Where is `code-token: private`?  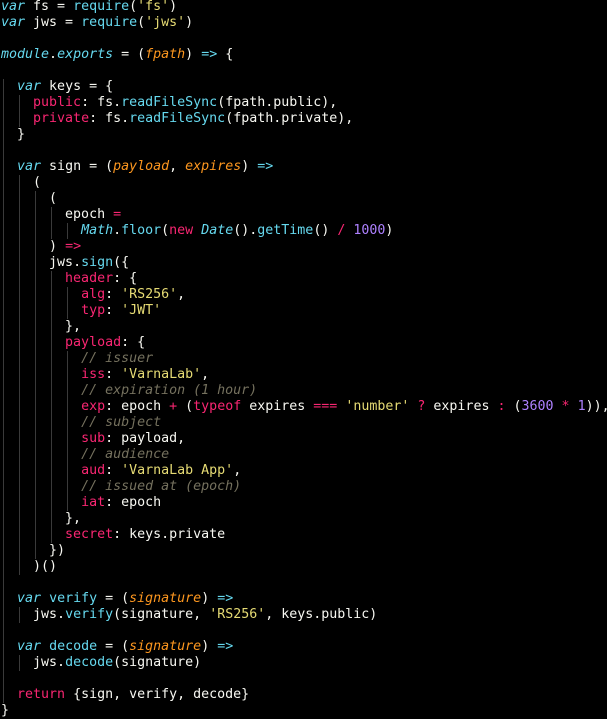 code-token: private is located at coordinates (61, 118).